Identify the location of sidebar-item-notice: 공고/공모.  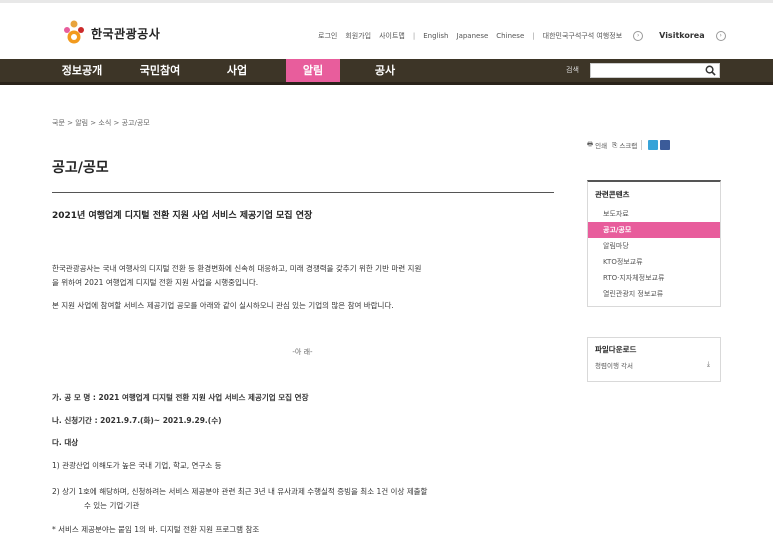
(654, 230).